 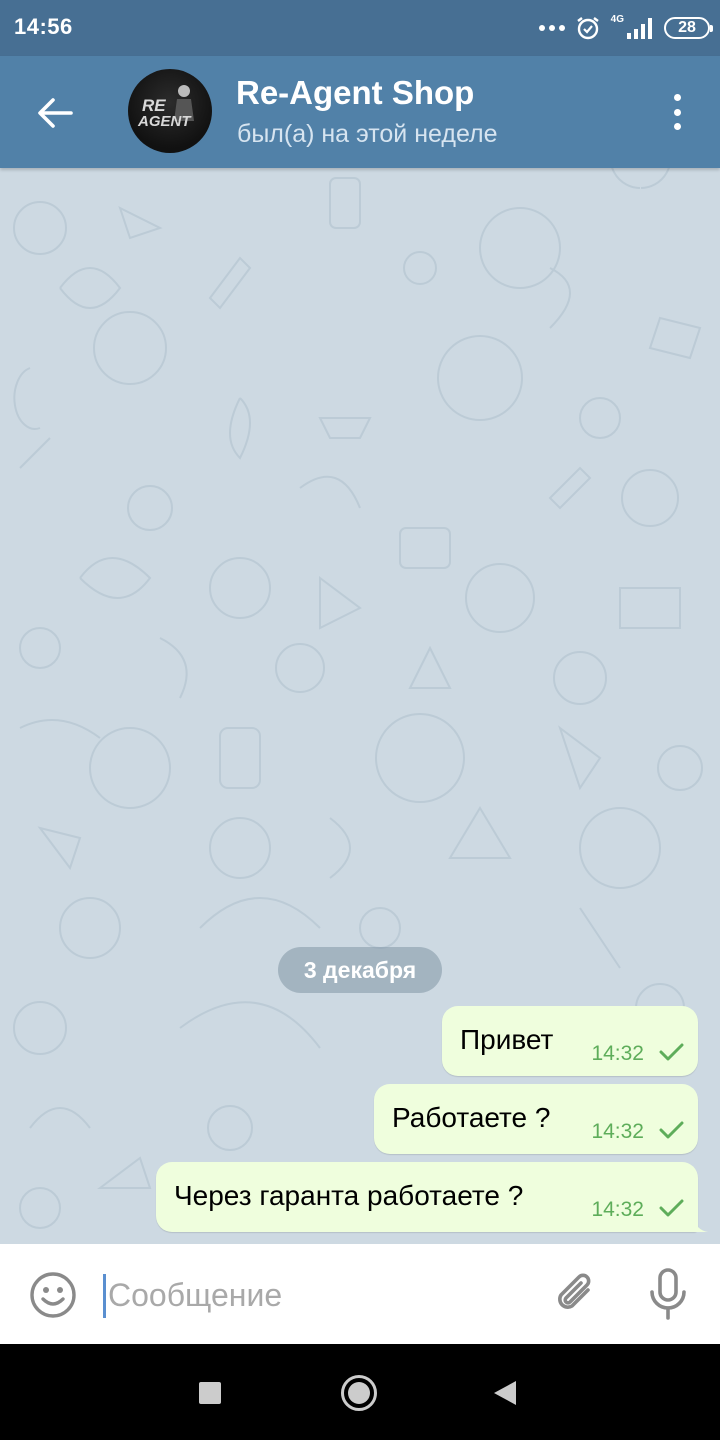 I want to click on network-type: 4G, so click(x=617, y=19).